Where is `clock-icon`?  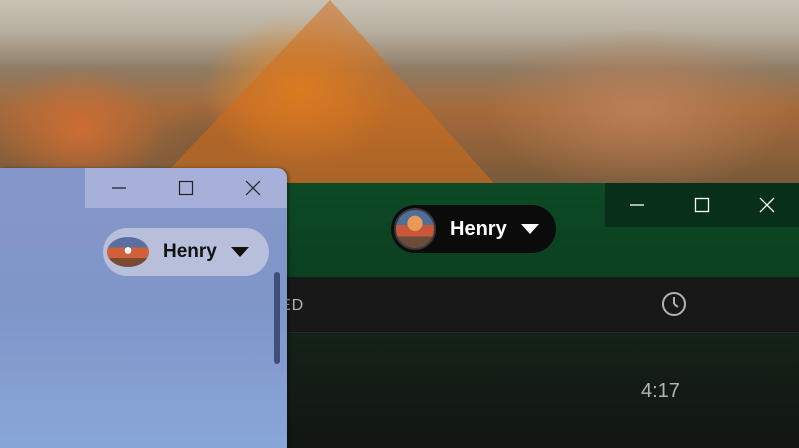 clock-icon is located at coordinates (674, 304).